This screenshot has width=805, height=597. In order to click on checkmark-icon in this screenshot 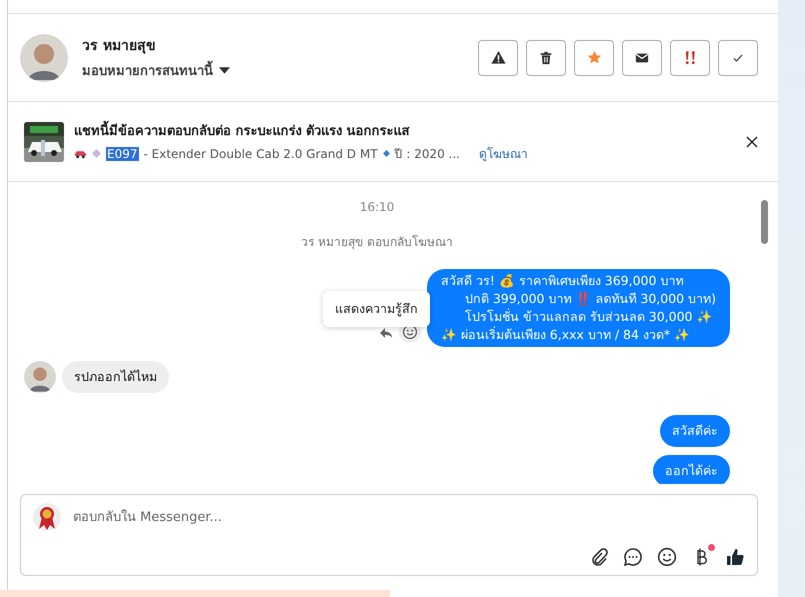, I will do `click(738, 58)`.